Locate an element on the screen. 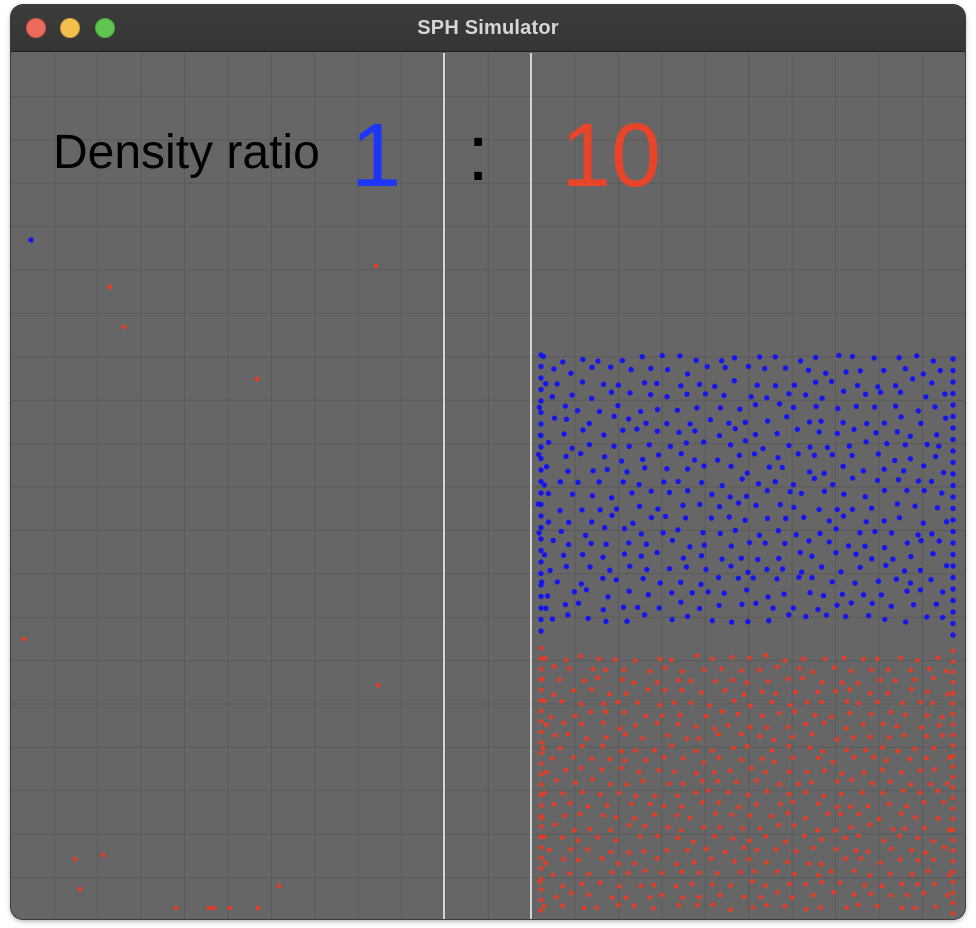  title-bar: SPH Simulator is located at coordinates (488, 28).